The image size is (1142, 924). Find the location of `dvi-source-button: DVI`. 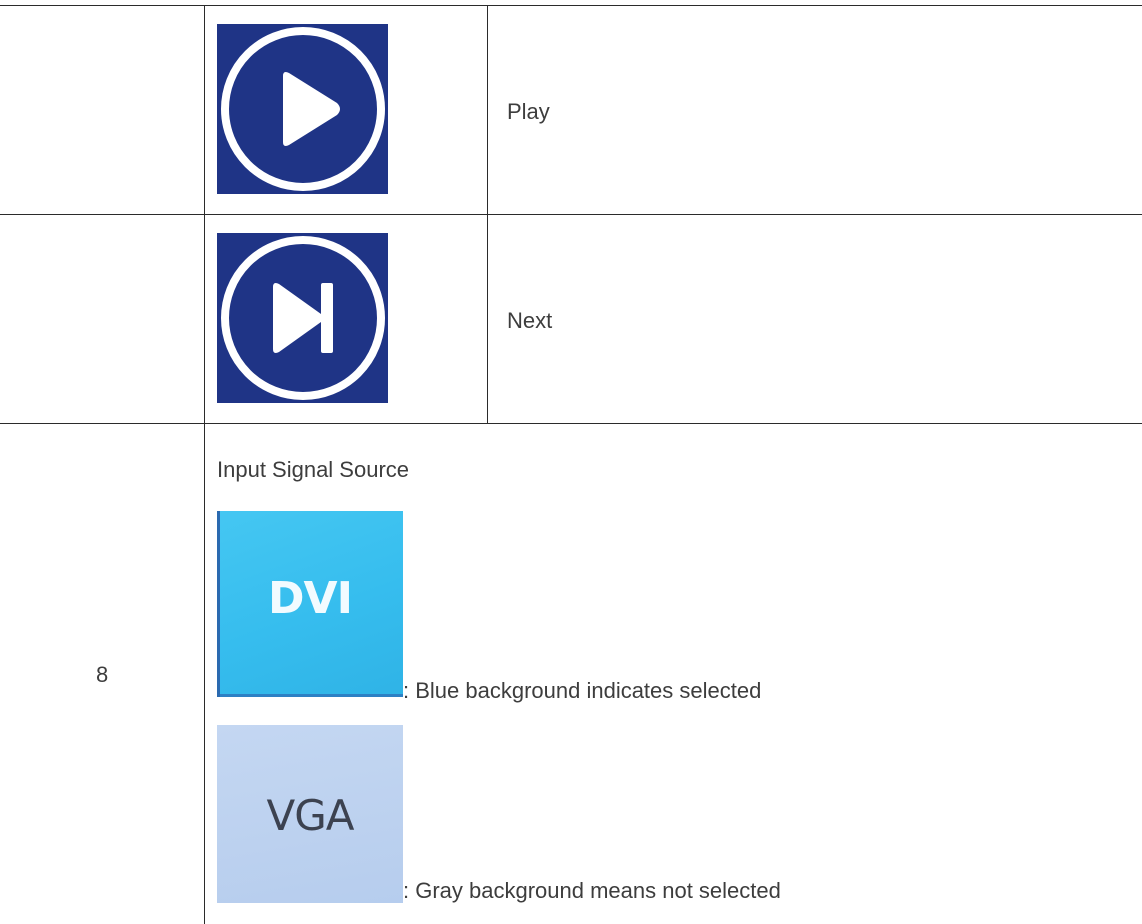

dvi-source-button: DVI is located at coordinates (310, 604).